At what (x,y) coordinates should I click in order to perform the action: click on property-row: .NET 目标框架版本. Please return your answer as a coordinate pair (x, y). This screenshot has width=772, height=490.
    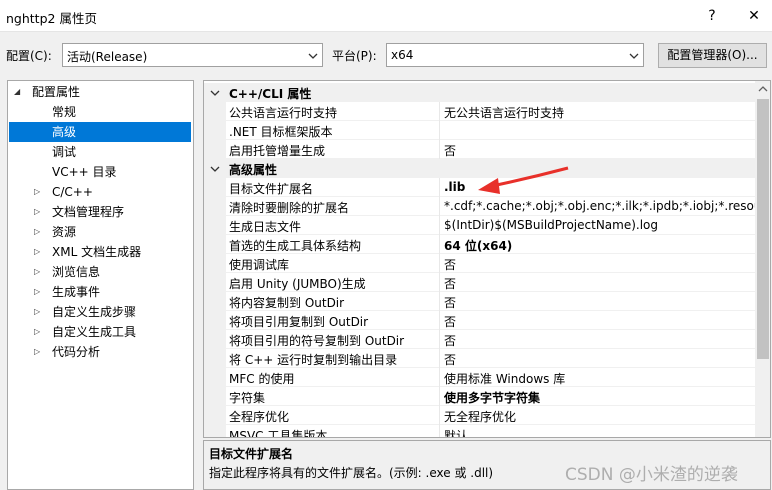
    Looking at the image, I should click on (479, 130).